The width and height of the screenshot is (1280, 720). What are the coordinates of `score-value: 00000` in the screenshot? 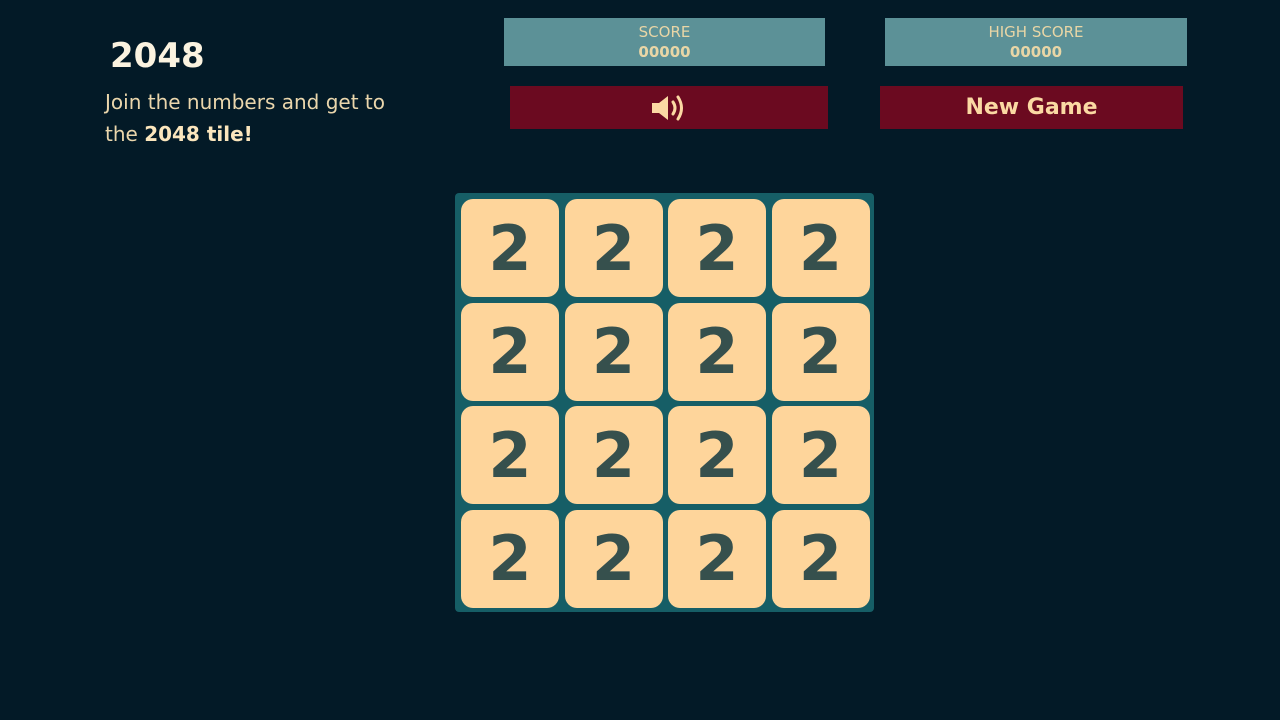 It's located at (664, 52).